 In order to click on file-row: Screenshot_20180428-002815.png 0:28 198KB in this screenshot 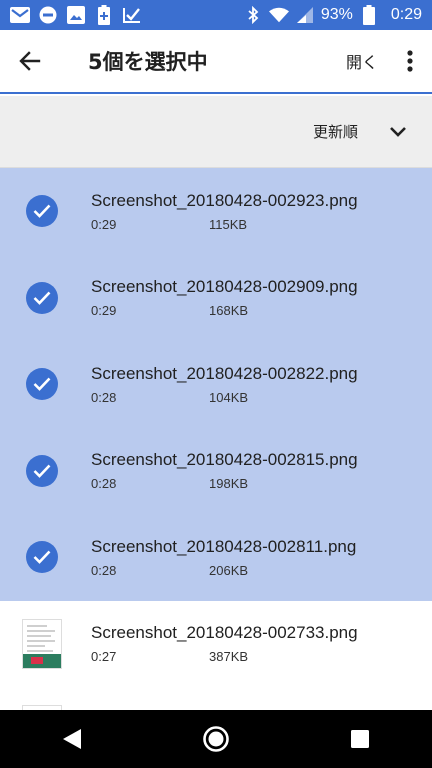, I will do `click(216, 470)`.